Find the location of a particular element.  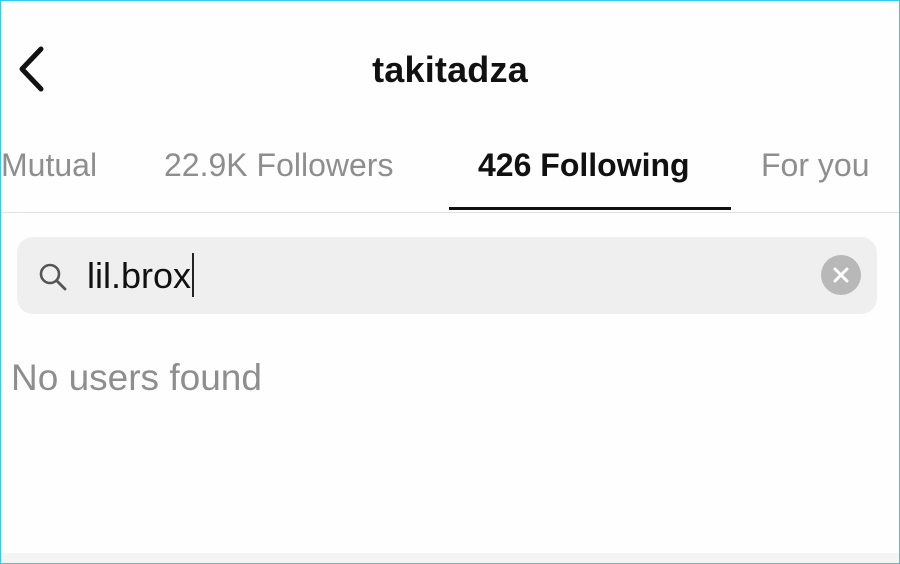

clear-search-button is located at coordinates (841, 275).